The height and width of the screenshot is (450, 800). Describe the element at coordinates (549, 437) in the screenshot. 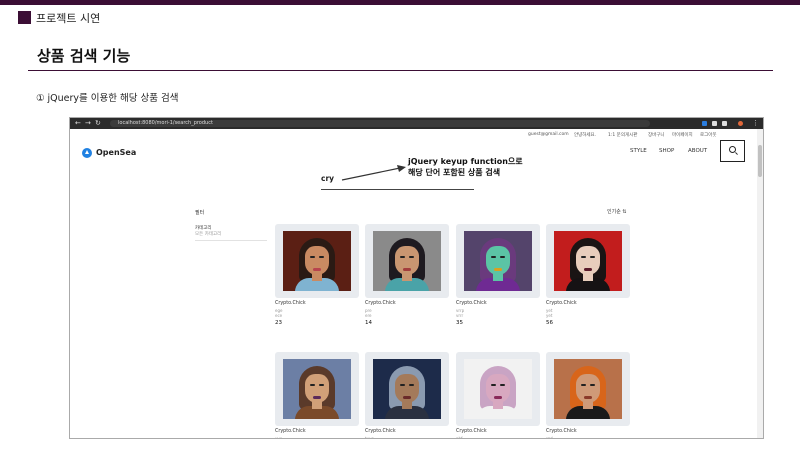

I see `product-code: rgd` at that location.